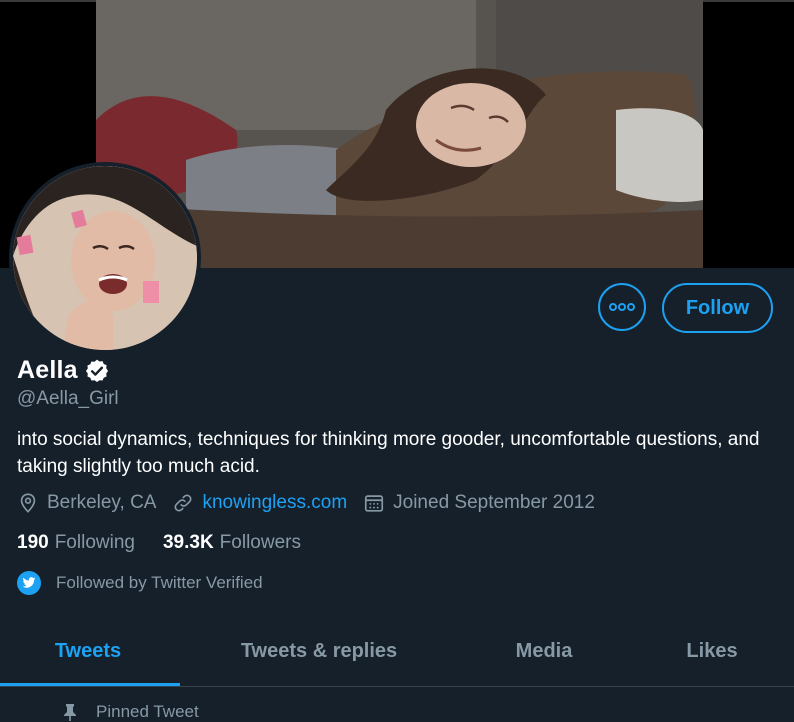  I want to click on profile-name: Aella, so click(47, 370).